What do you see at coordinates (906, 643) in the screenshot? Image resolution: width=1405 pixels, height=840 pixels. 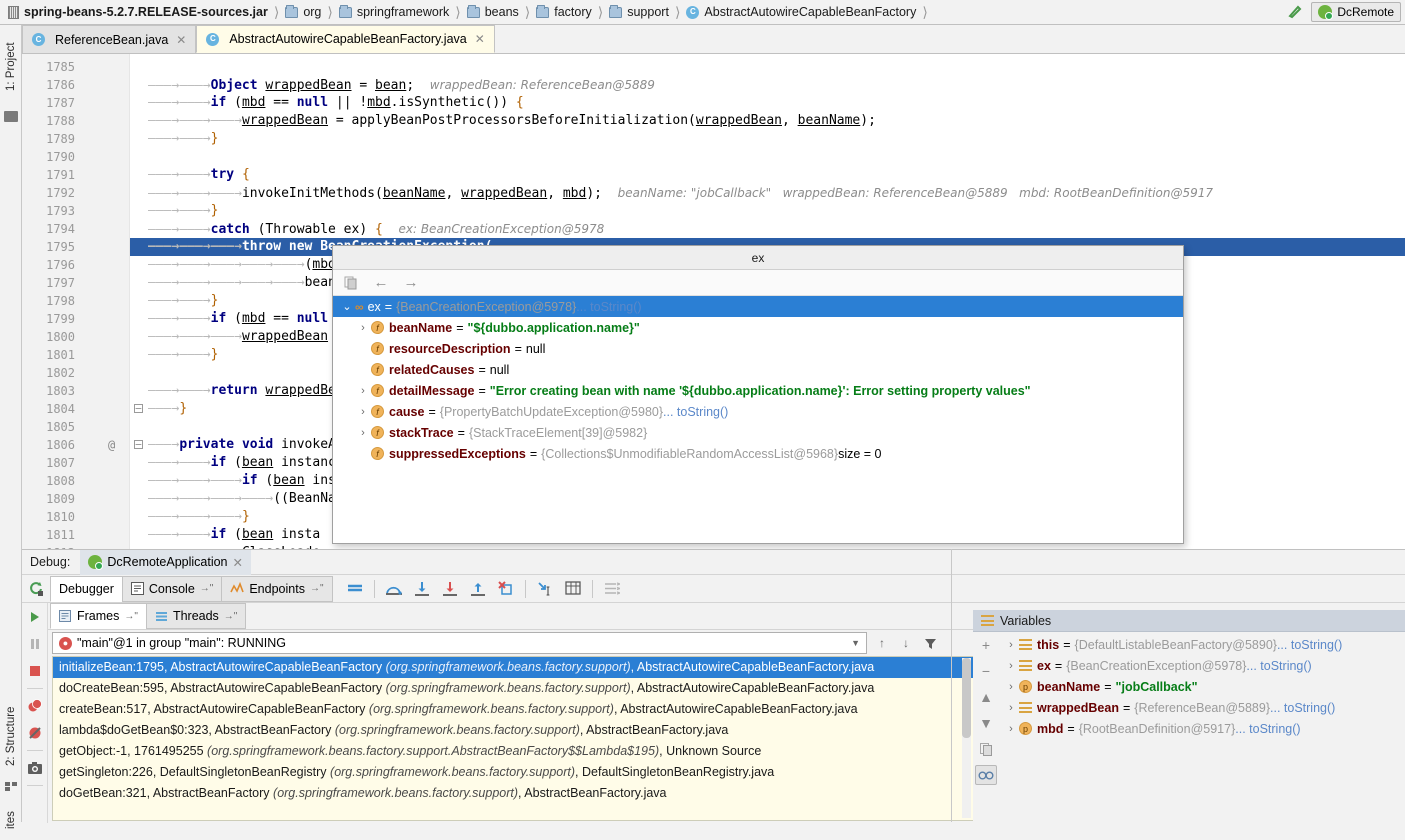 I see `frame-down-icon: ↓` at bounding box center [906, 643].